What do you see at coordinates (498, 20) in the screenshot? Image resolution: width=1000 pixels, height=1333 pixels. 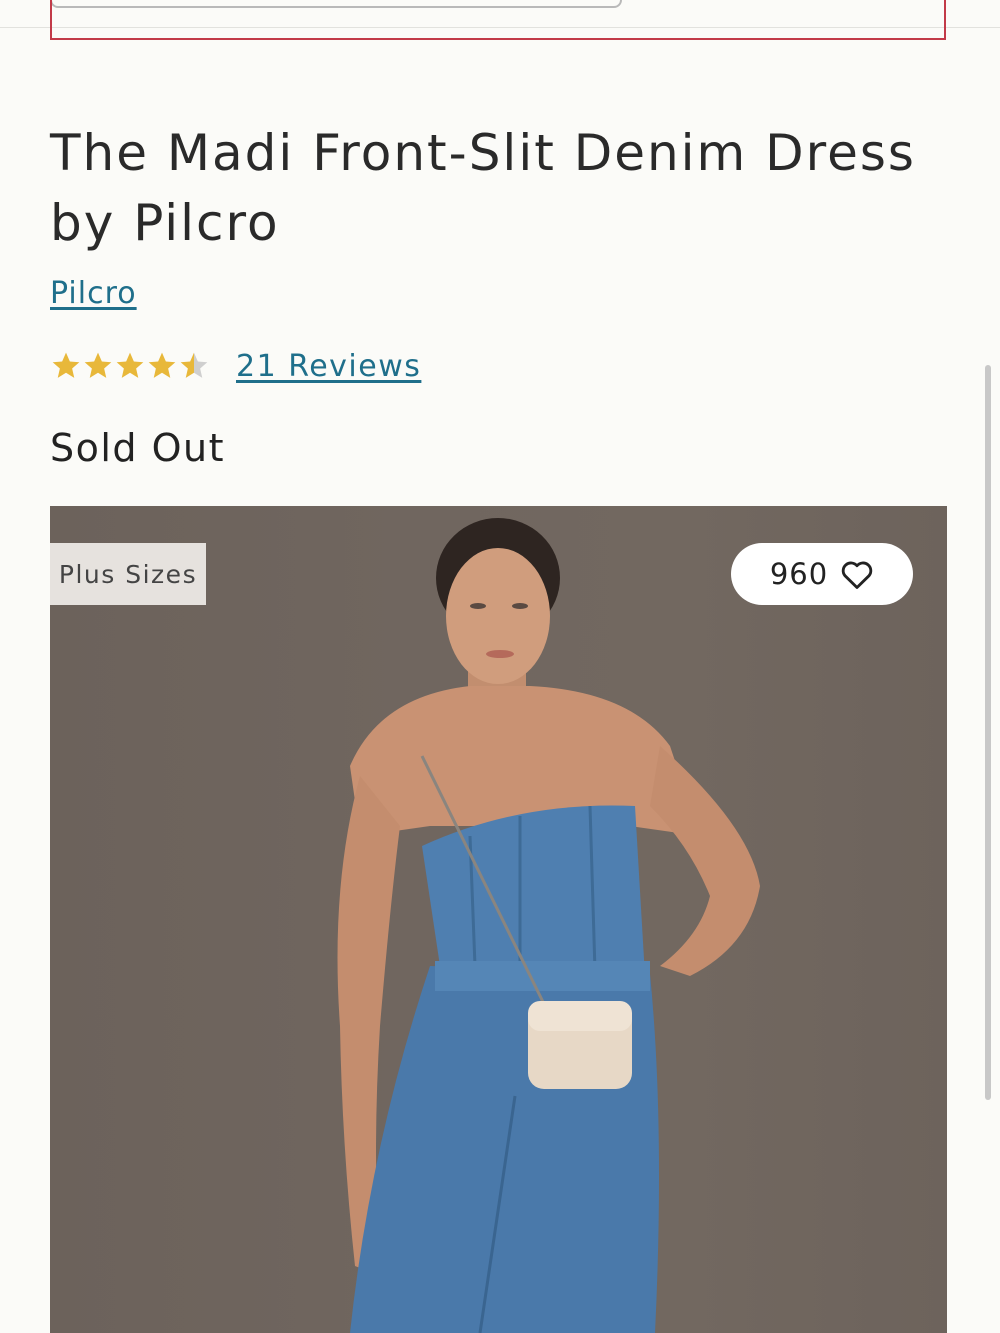 I see `alert-box` at bounding box center [498, 20].